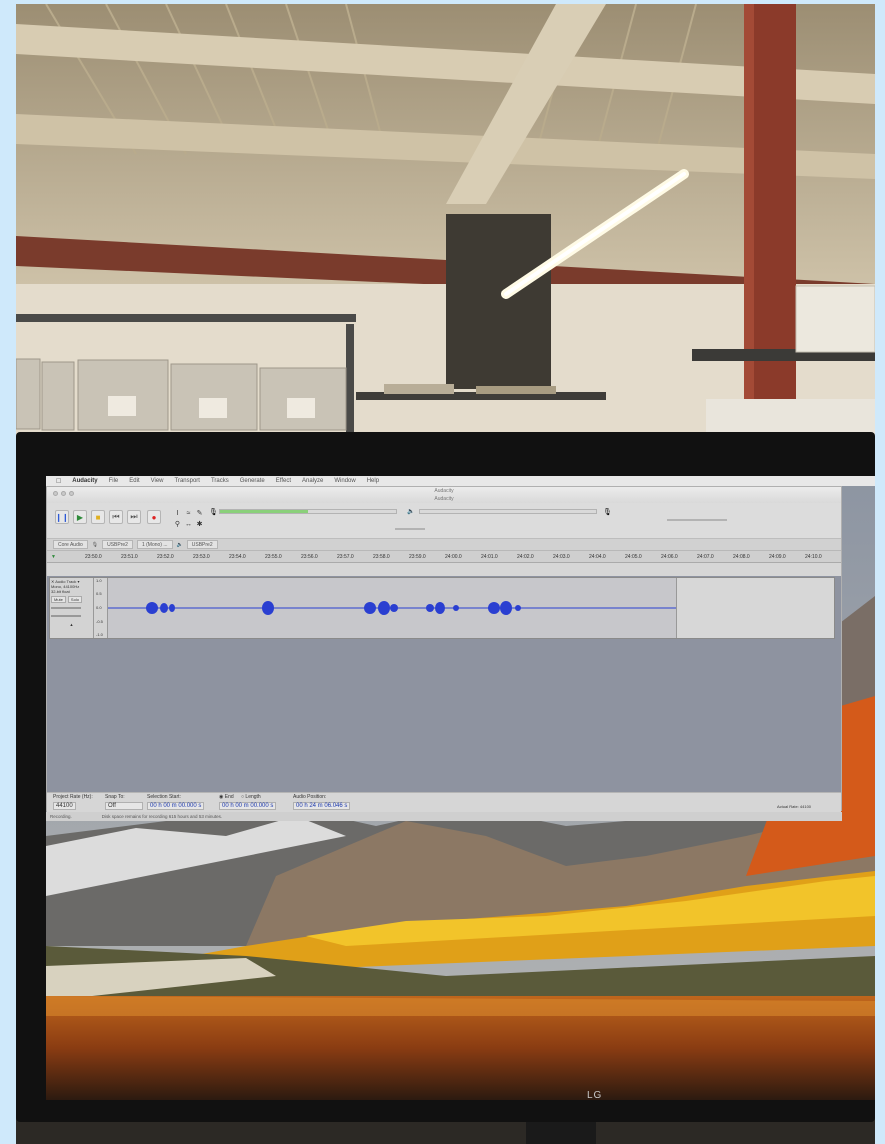 The image size is (885, 1144). What do you see at coordinates (561, 557) in the screenshot?
I see `ruler-tick: 24:03.0` at bounding box center [561, 557].